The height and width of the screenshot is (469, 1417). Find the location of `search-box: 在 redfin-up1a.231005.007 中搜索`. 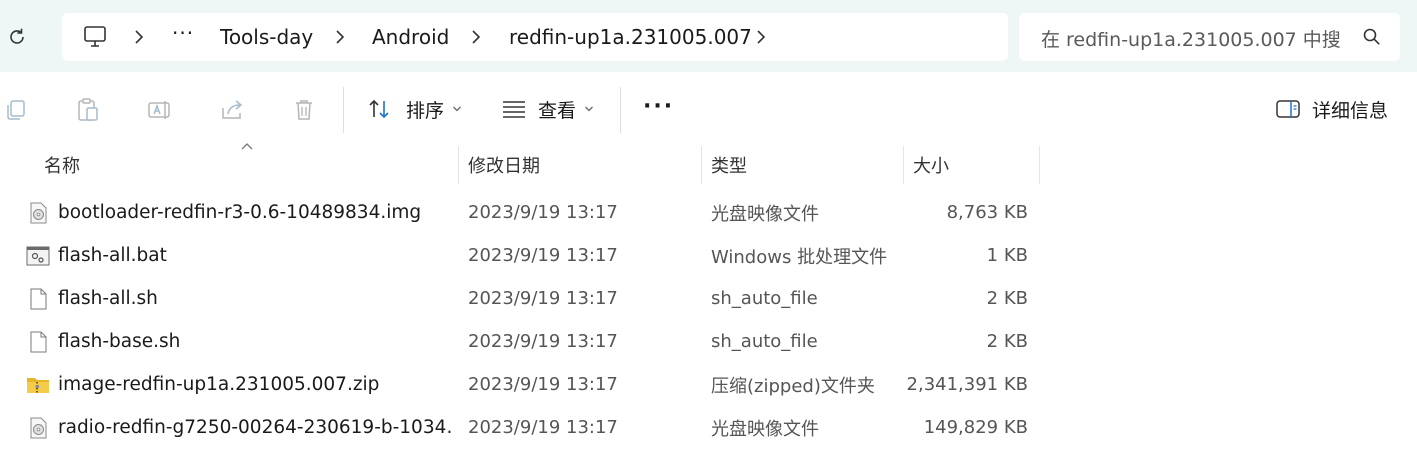

search-box: 在 redfin-up1a.231005.007 中搜索 is located at coordinates (1209, 37).